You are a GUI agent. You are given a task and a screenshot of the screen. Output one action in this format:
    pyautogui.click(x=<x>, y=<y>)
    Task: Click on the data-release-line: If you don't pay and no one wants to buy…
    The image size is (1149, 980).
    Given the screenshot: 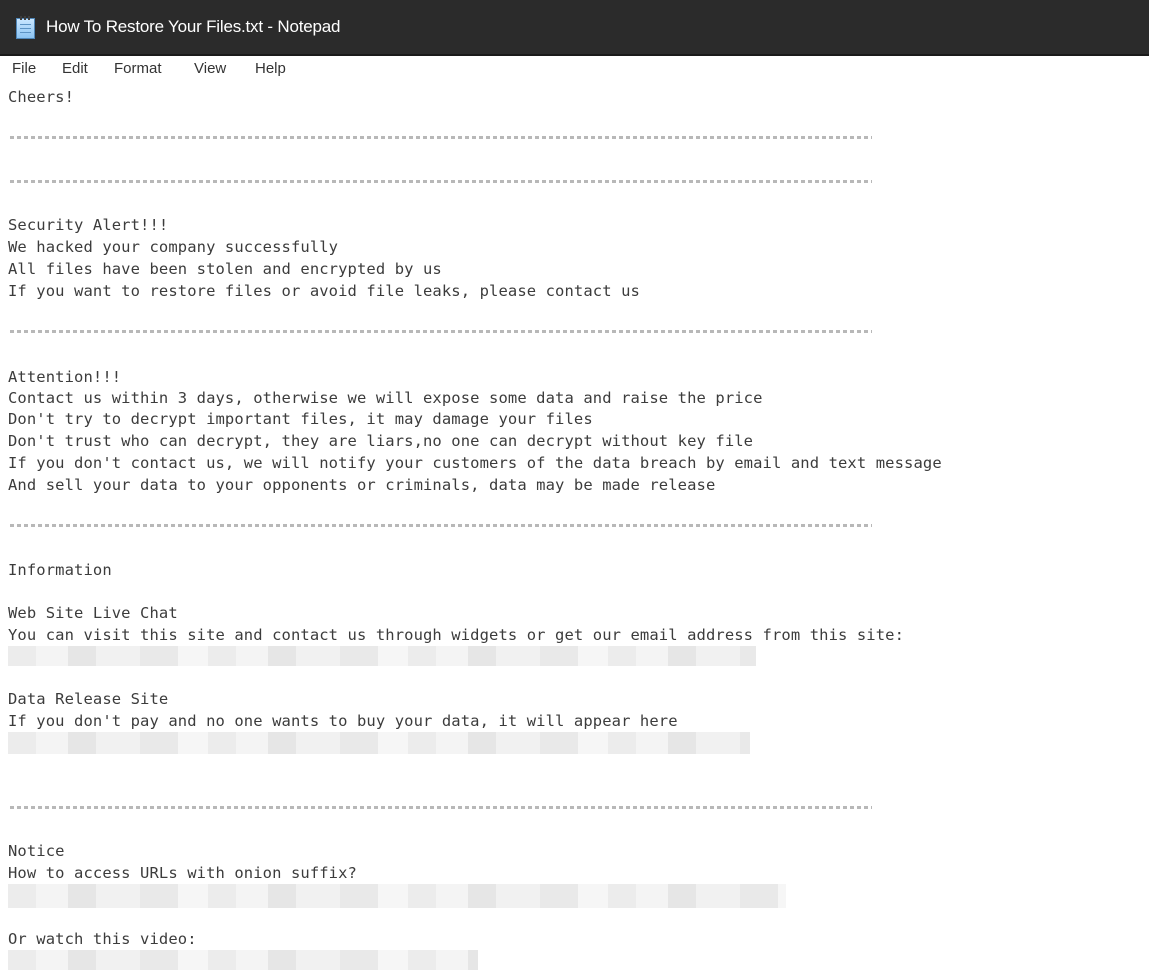 What is the action you would take?
    pyautogui.click(x=343, y=721)
    